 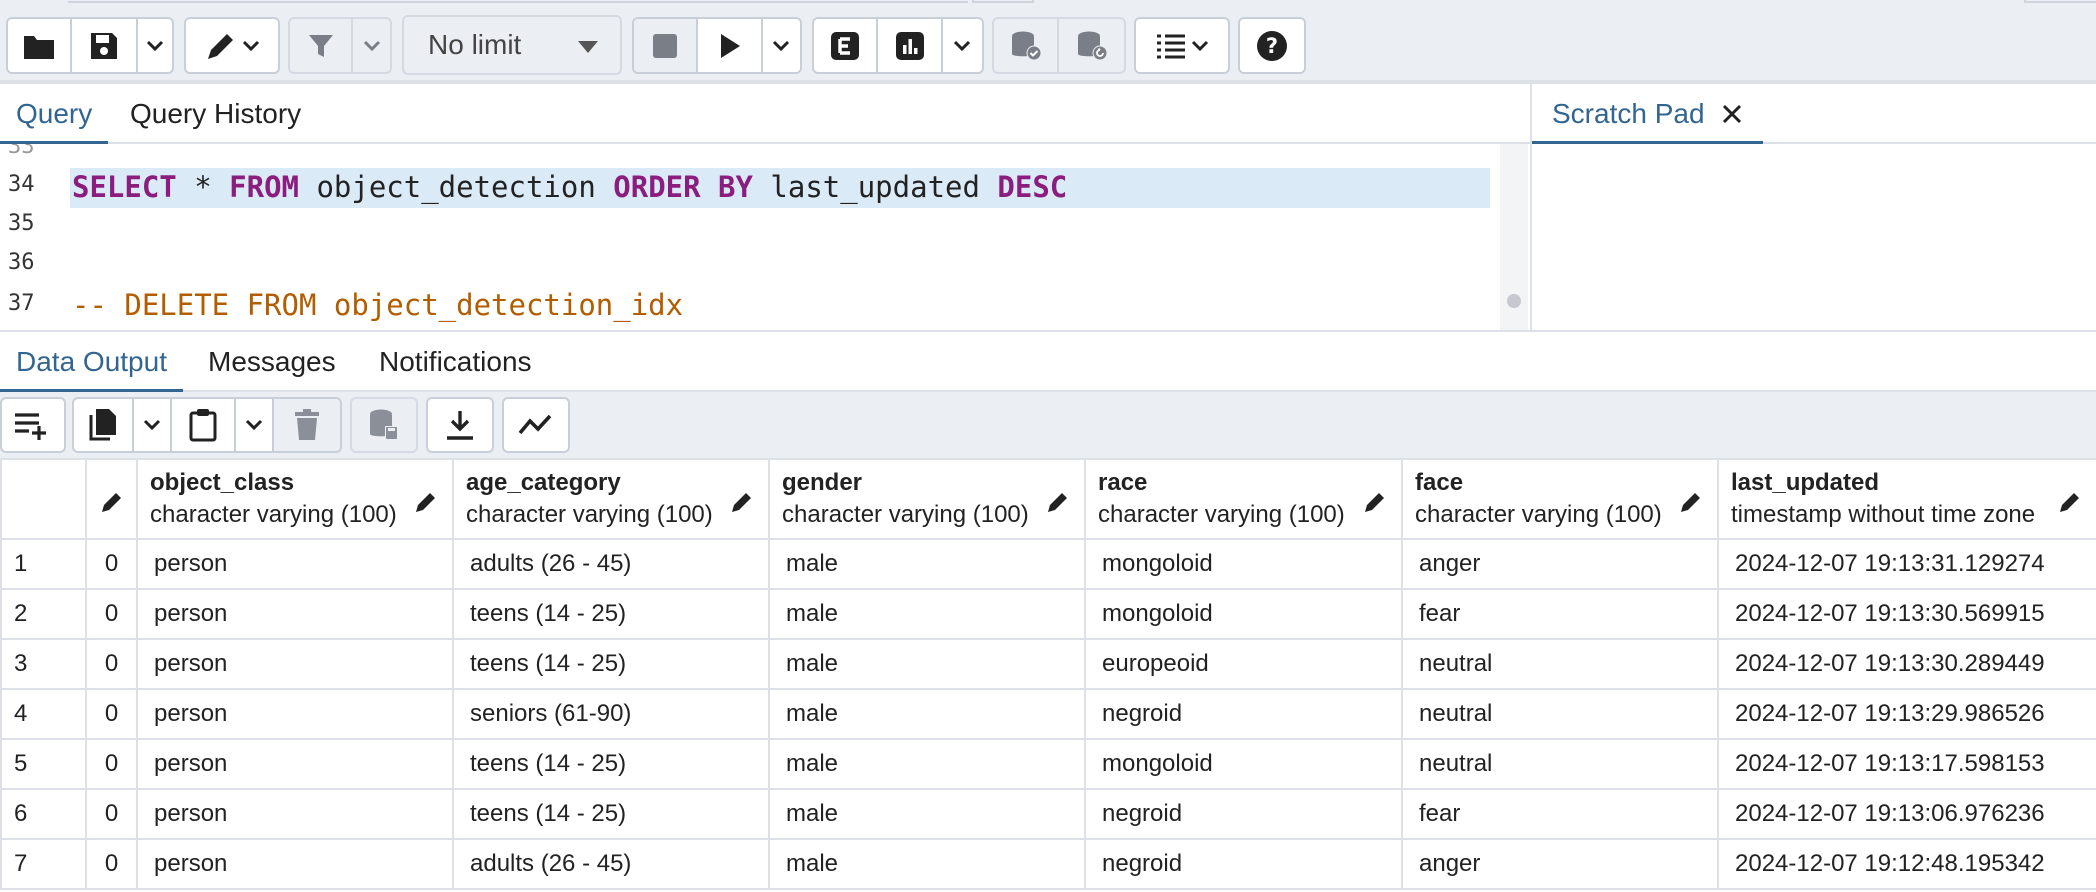 I want to click on execute-button, so click(x=730, y=45).